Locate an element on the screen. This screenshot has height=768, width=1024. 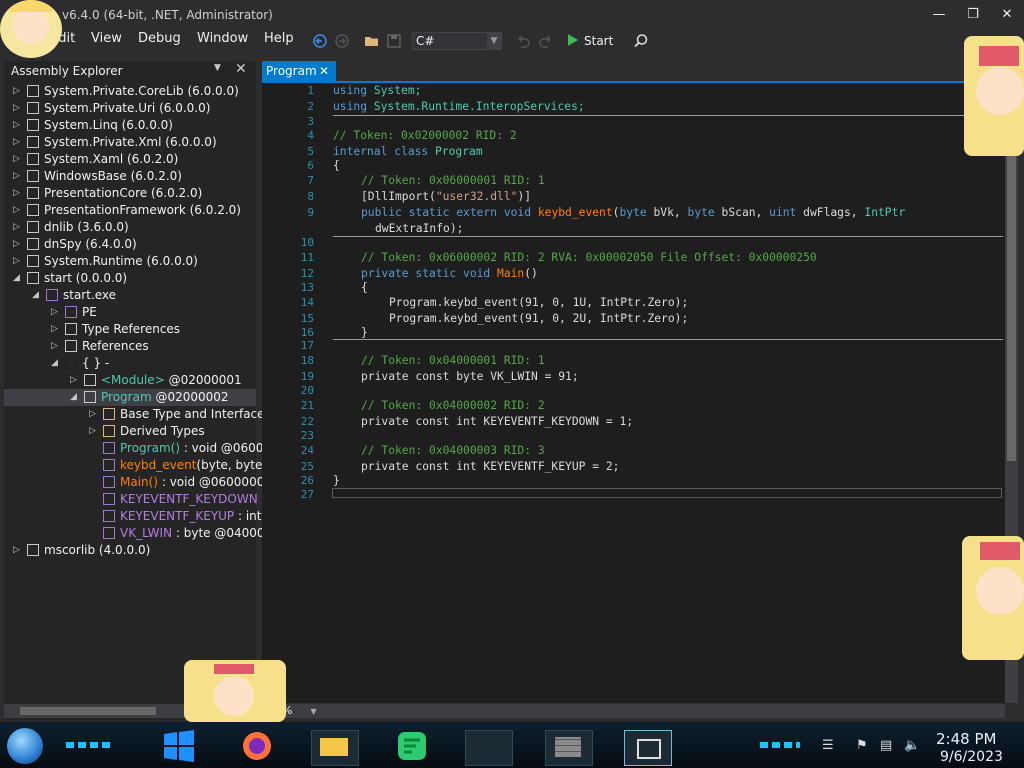
line-number: 20 is located at coordinates (307, 390).